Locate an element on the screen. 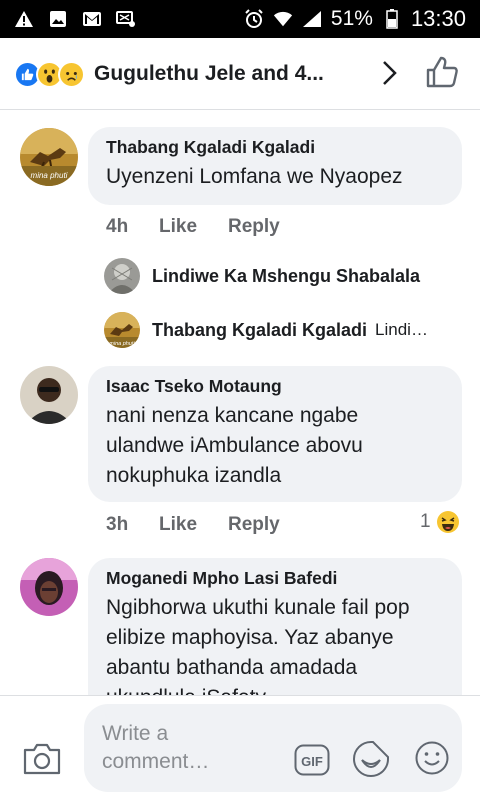 Image resolution: width=480 pixels, height=800 pixels. reply-item: Lindiwe Ka Mshengu Shabalala is located at coordinates (262, 276).